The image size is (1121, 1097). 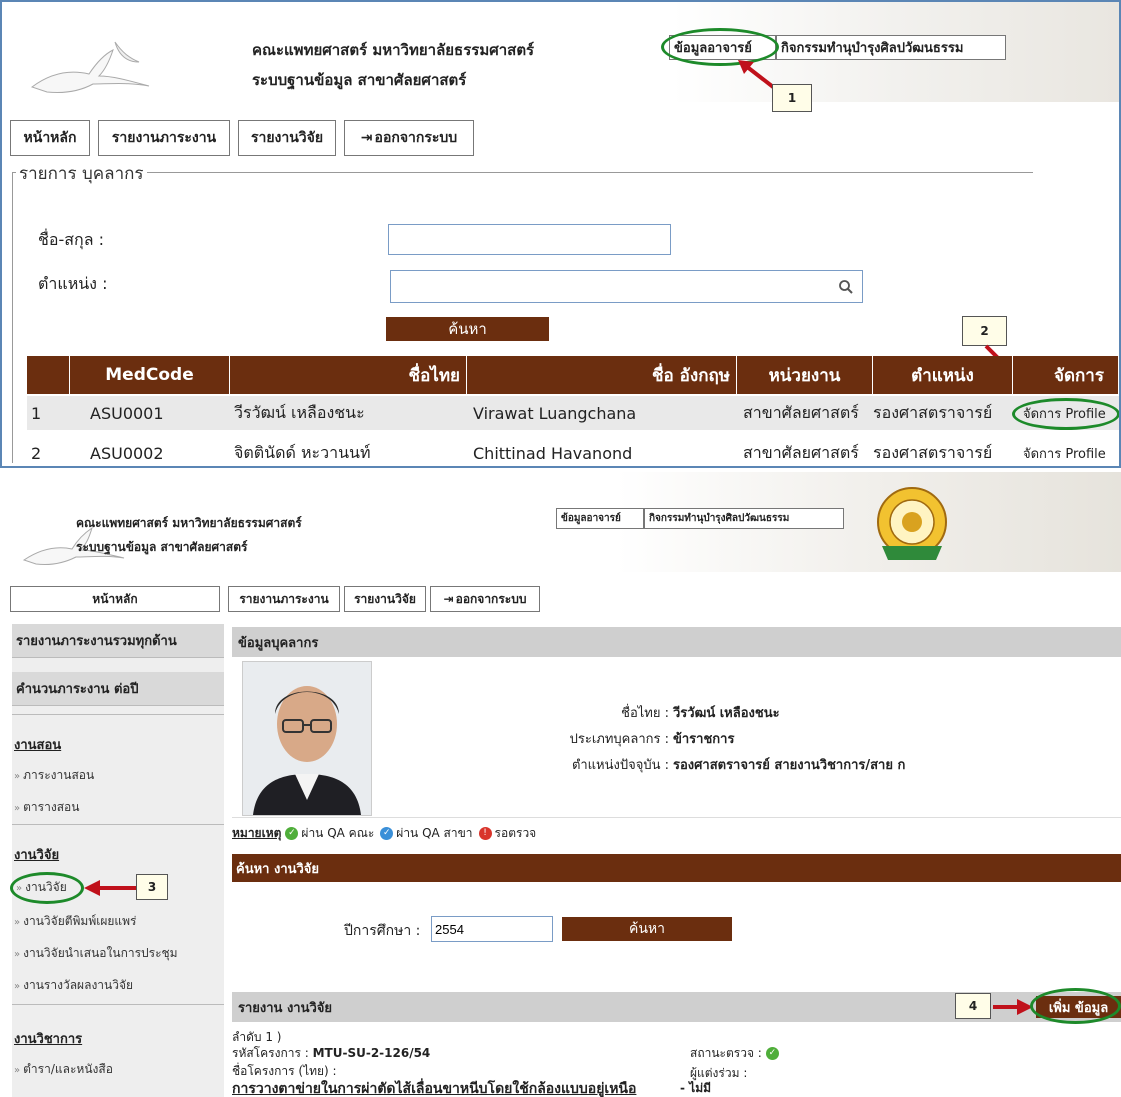 What do you see at coordinates (90, 67) in the screenshot?
I see `bird-logo-icon` at bounding box center [90, 67].